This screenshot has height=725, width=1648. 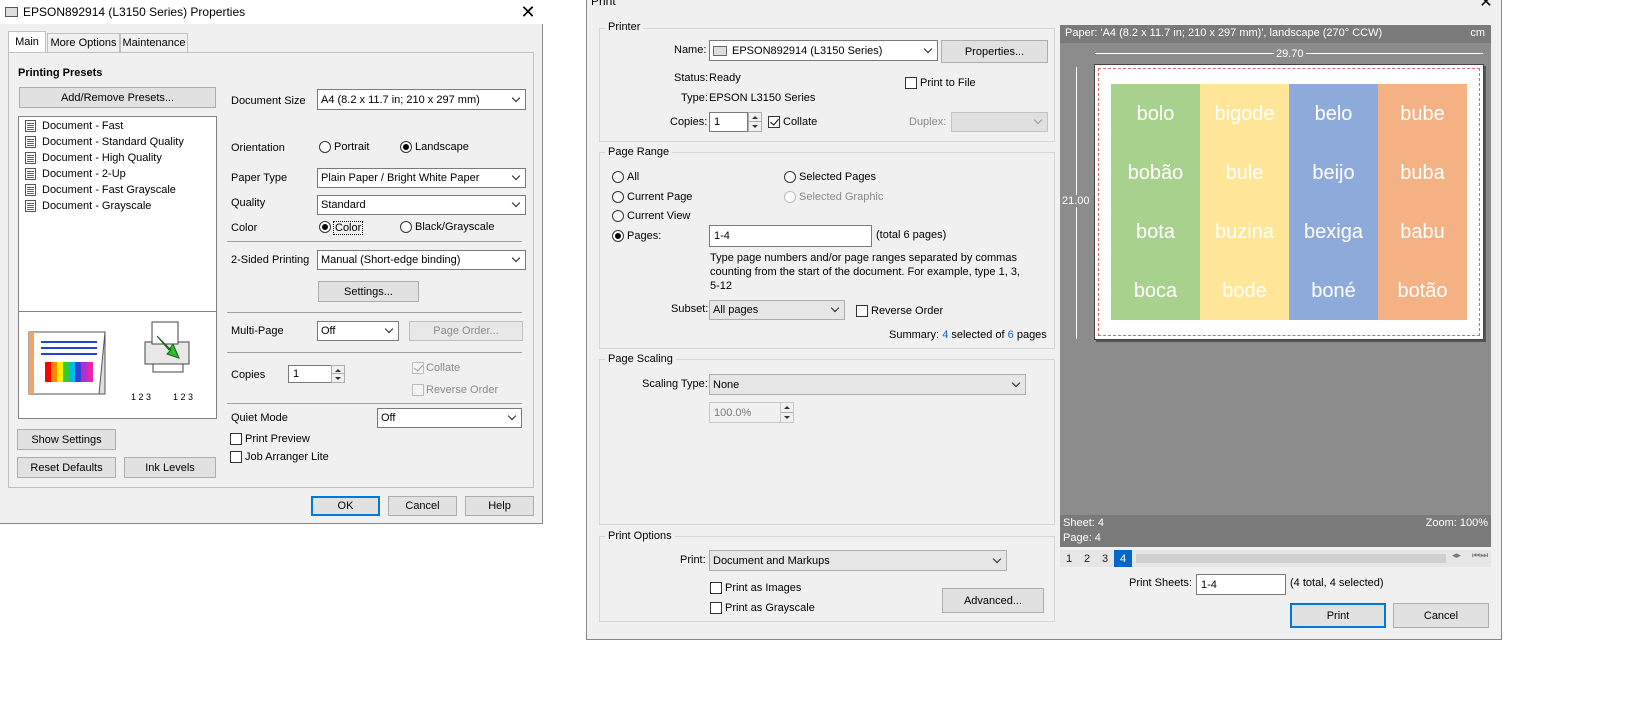 What do you see at coordinates (823, 50) in the screenshot?
I see `printer-name-select: EPSON892914 (L3150 Series)` at bounding box center [823, 50].